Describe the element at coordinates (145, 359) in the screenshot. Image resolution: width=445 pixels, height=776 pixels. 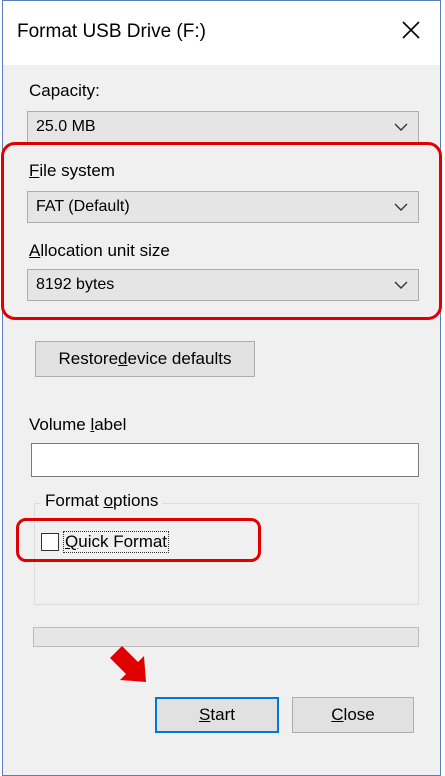
I see `restore-defaults-button: Restore d evice defaults` at that location.